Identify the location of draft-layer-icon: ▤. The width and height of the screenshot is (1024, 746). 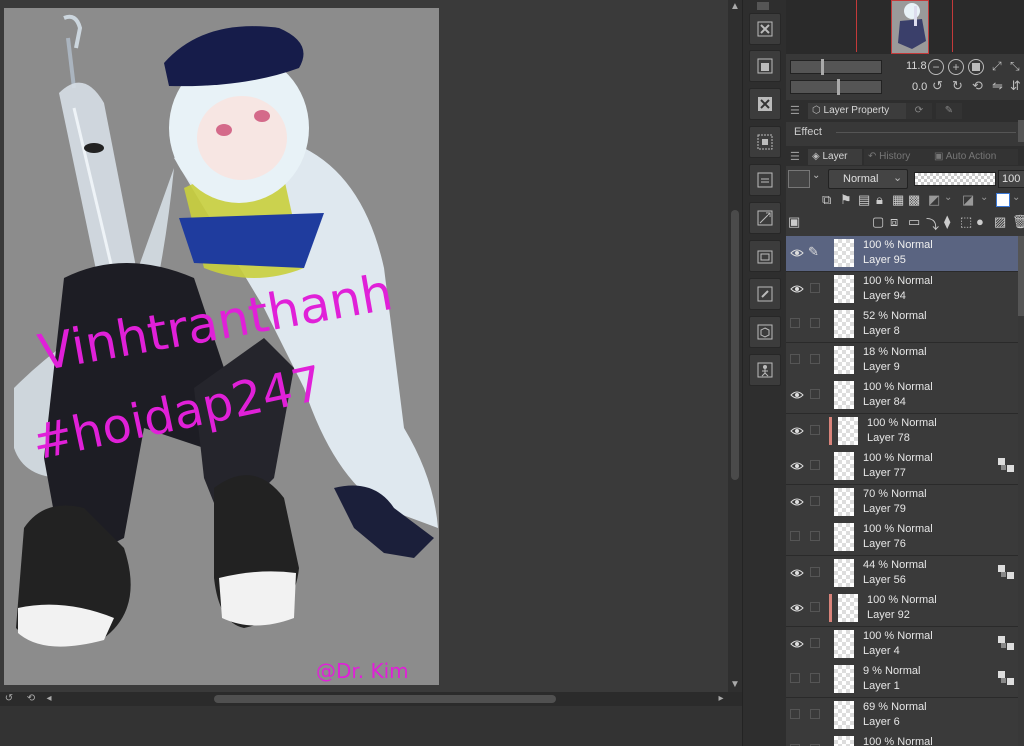
(864, 200).